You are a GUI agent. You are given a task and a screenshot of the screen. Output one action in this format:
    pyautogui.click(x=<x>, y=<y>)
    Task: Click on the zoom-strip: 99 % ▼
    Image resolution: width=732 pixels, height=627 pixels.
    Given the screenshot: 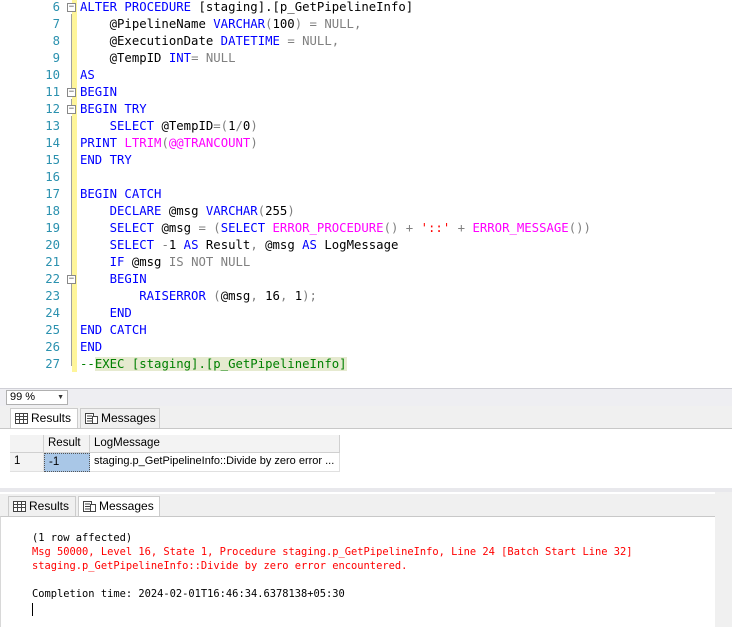 What is the action you would take?
    pyautogui.click(x=366, y=397)
    